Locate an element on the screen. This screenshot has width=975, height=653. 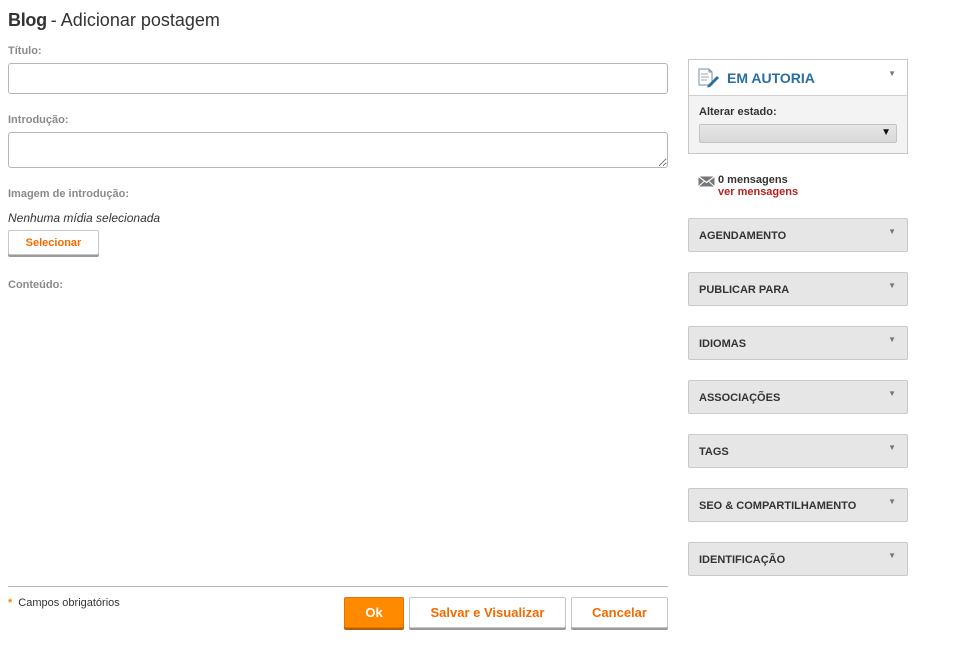
status-panel: EM AUTORIA ▼ Alterar estado: ▼ is located at coordinates (798, 106).